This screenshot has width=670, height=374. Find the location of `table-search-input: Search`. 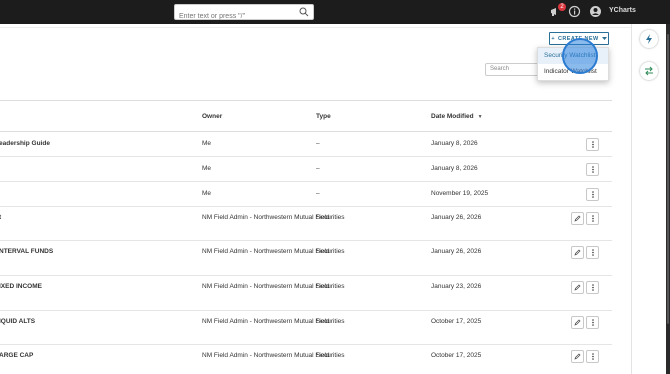

table-search-input: Search is located at coordinates (512, 69).